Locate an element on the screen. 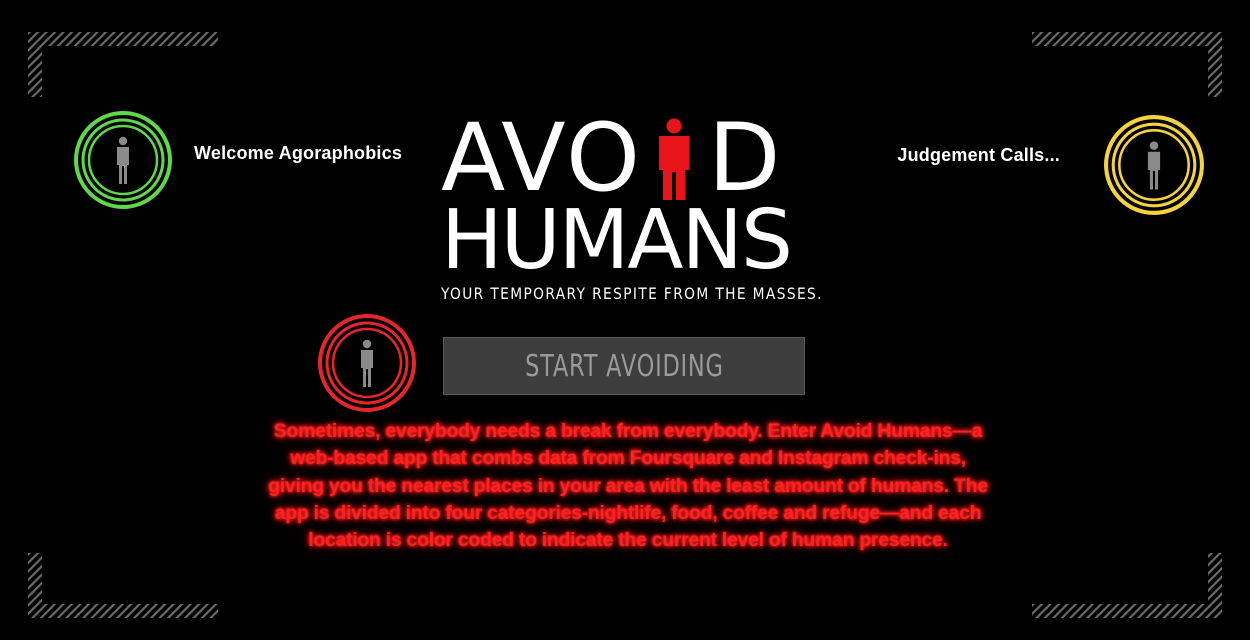  judgement-ring-button is located at coordinates (1154, 165).